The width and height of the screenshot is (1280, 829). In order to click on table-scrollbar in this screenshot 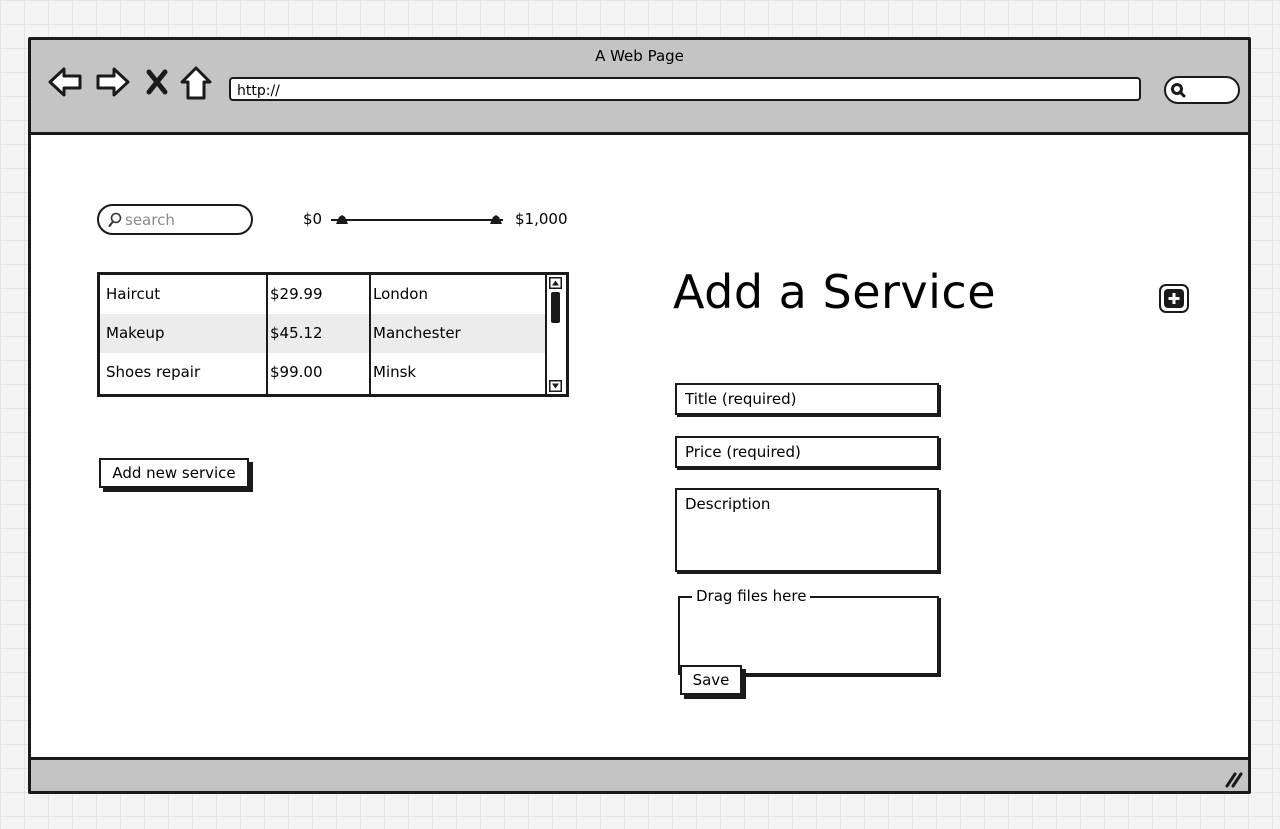, I will do `click(555, 334)`.